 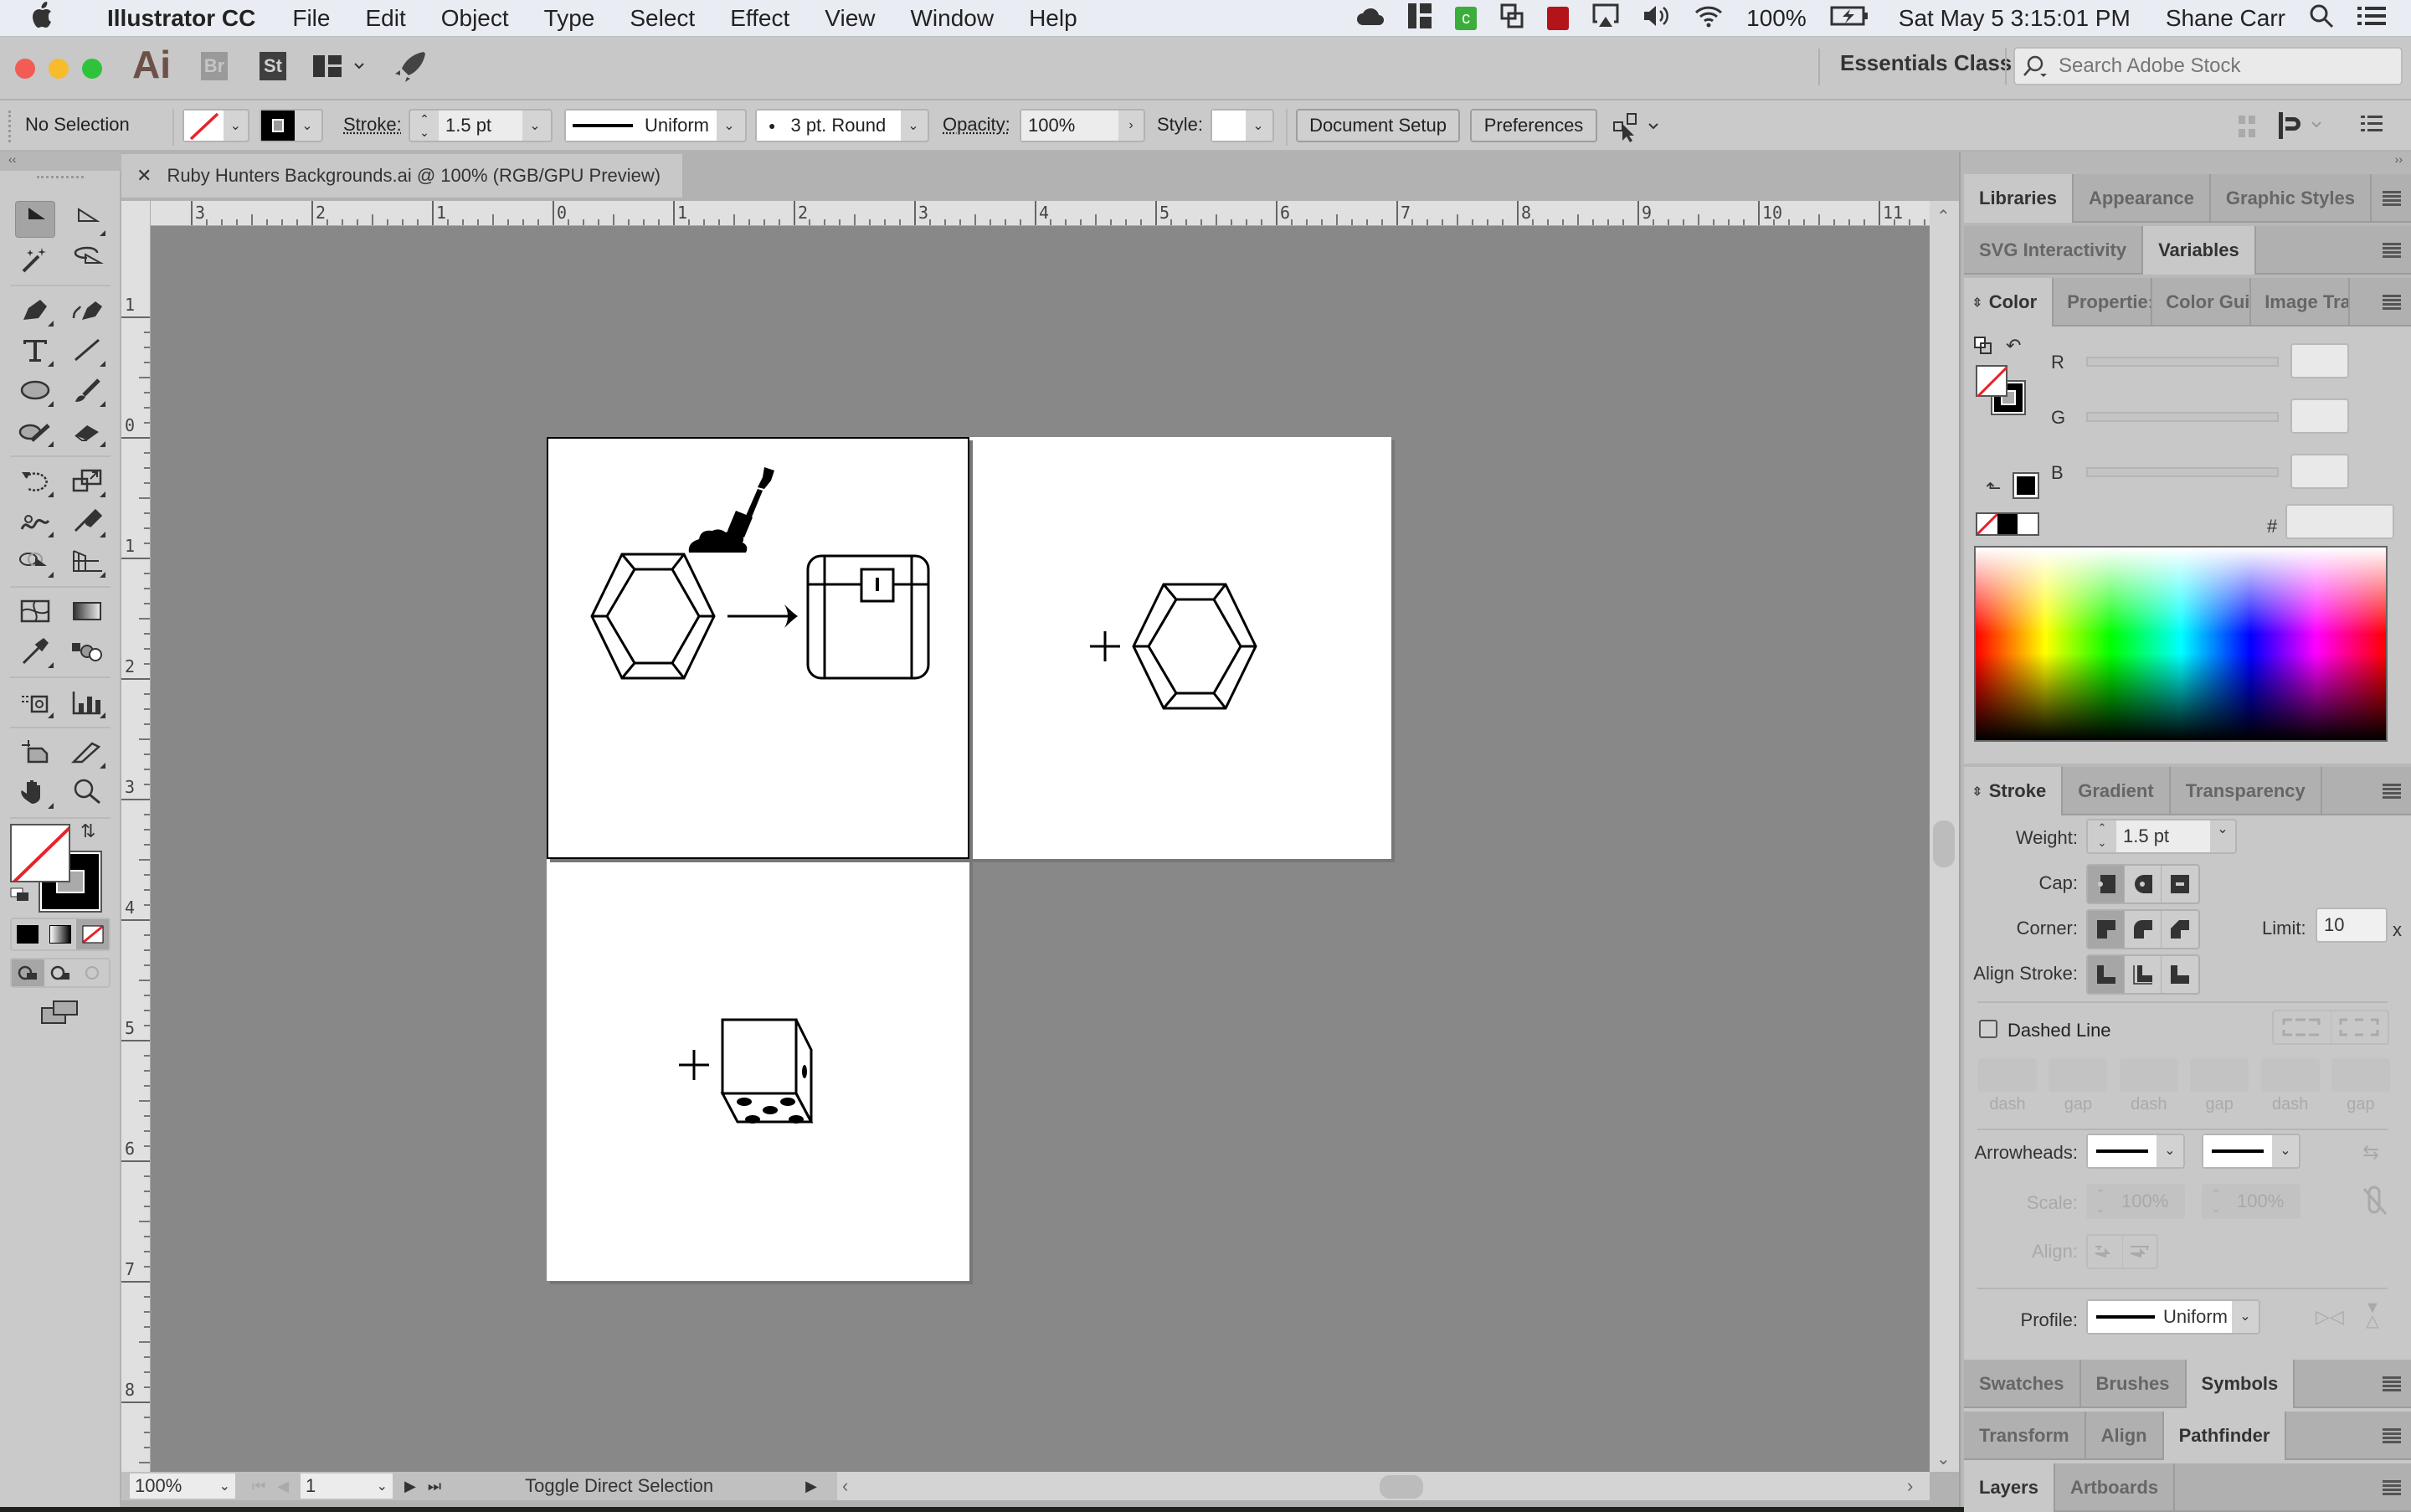 I want to click on slice-tool, so click(x=87, y=751).